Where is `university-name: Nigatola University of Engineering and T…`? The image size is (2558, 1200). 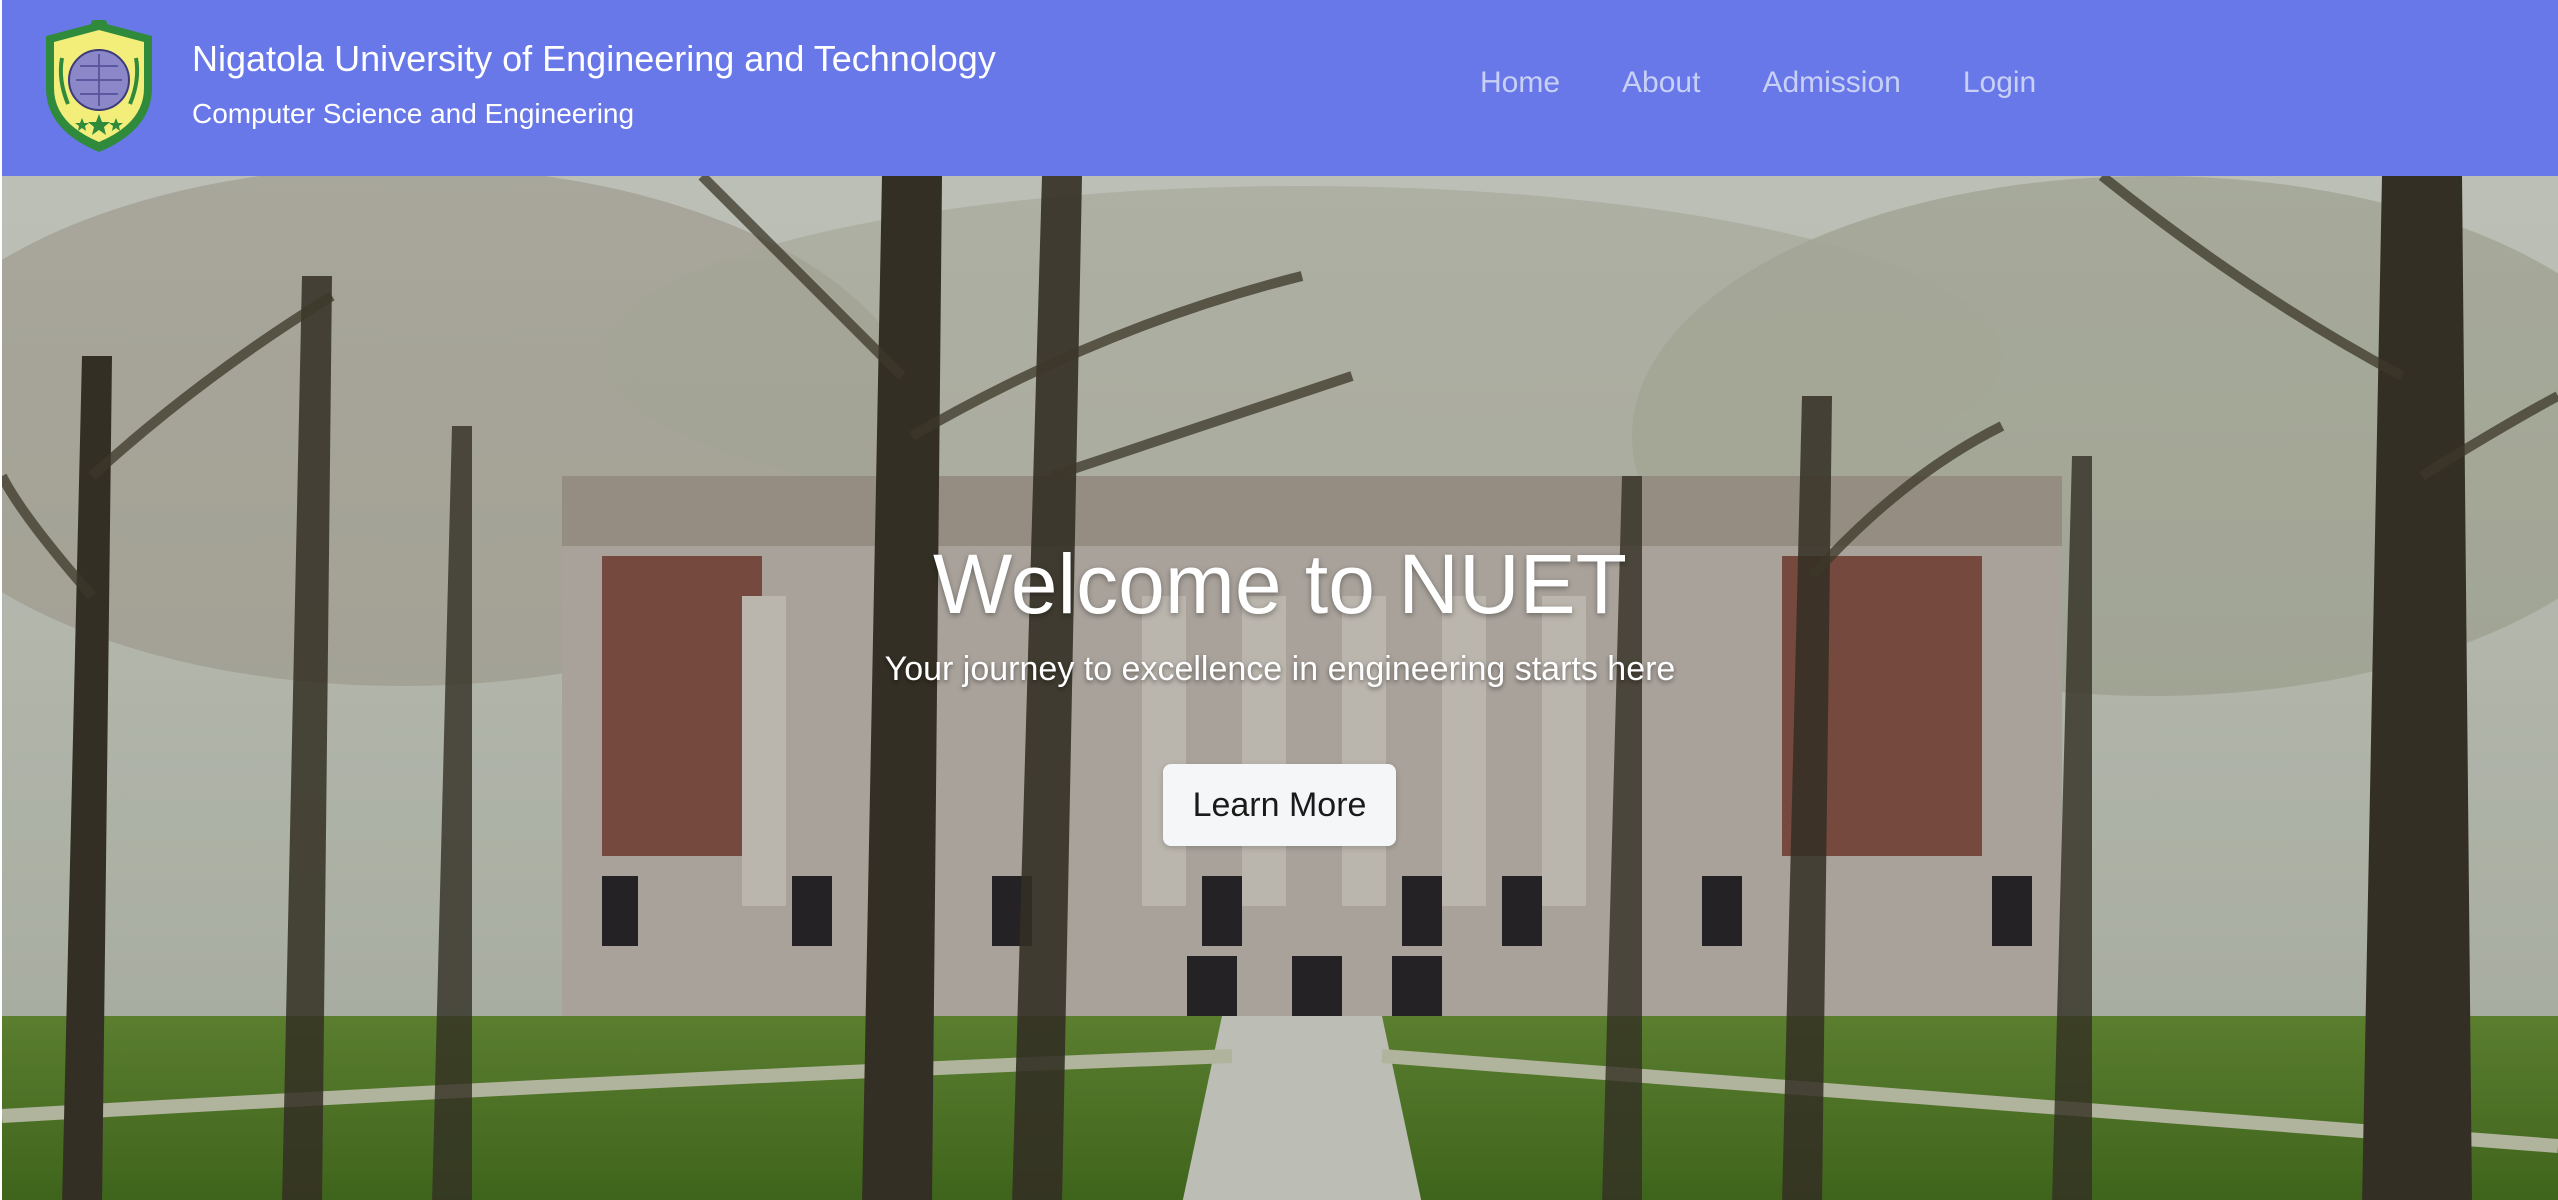
university-name: Nigatola University of Engineering and T… is located at coordinates (594, 58).